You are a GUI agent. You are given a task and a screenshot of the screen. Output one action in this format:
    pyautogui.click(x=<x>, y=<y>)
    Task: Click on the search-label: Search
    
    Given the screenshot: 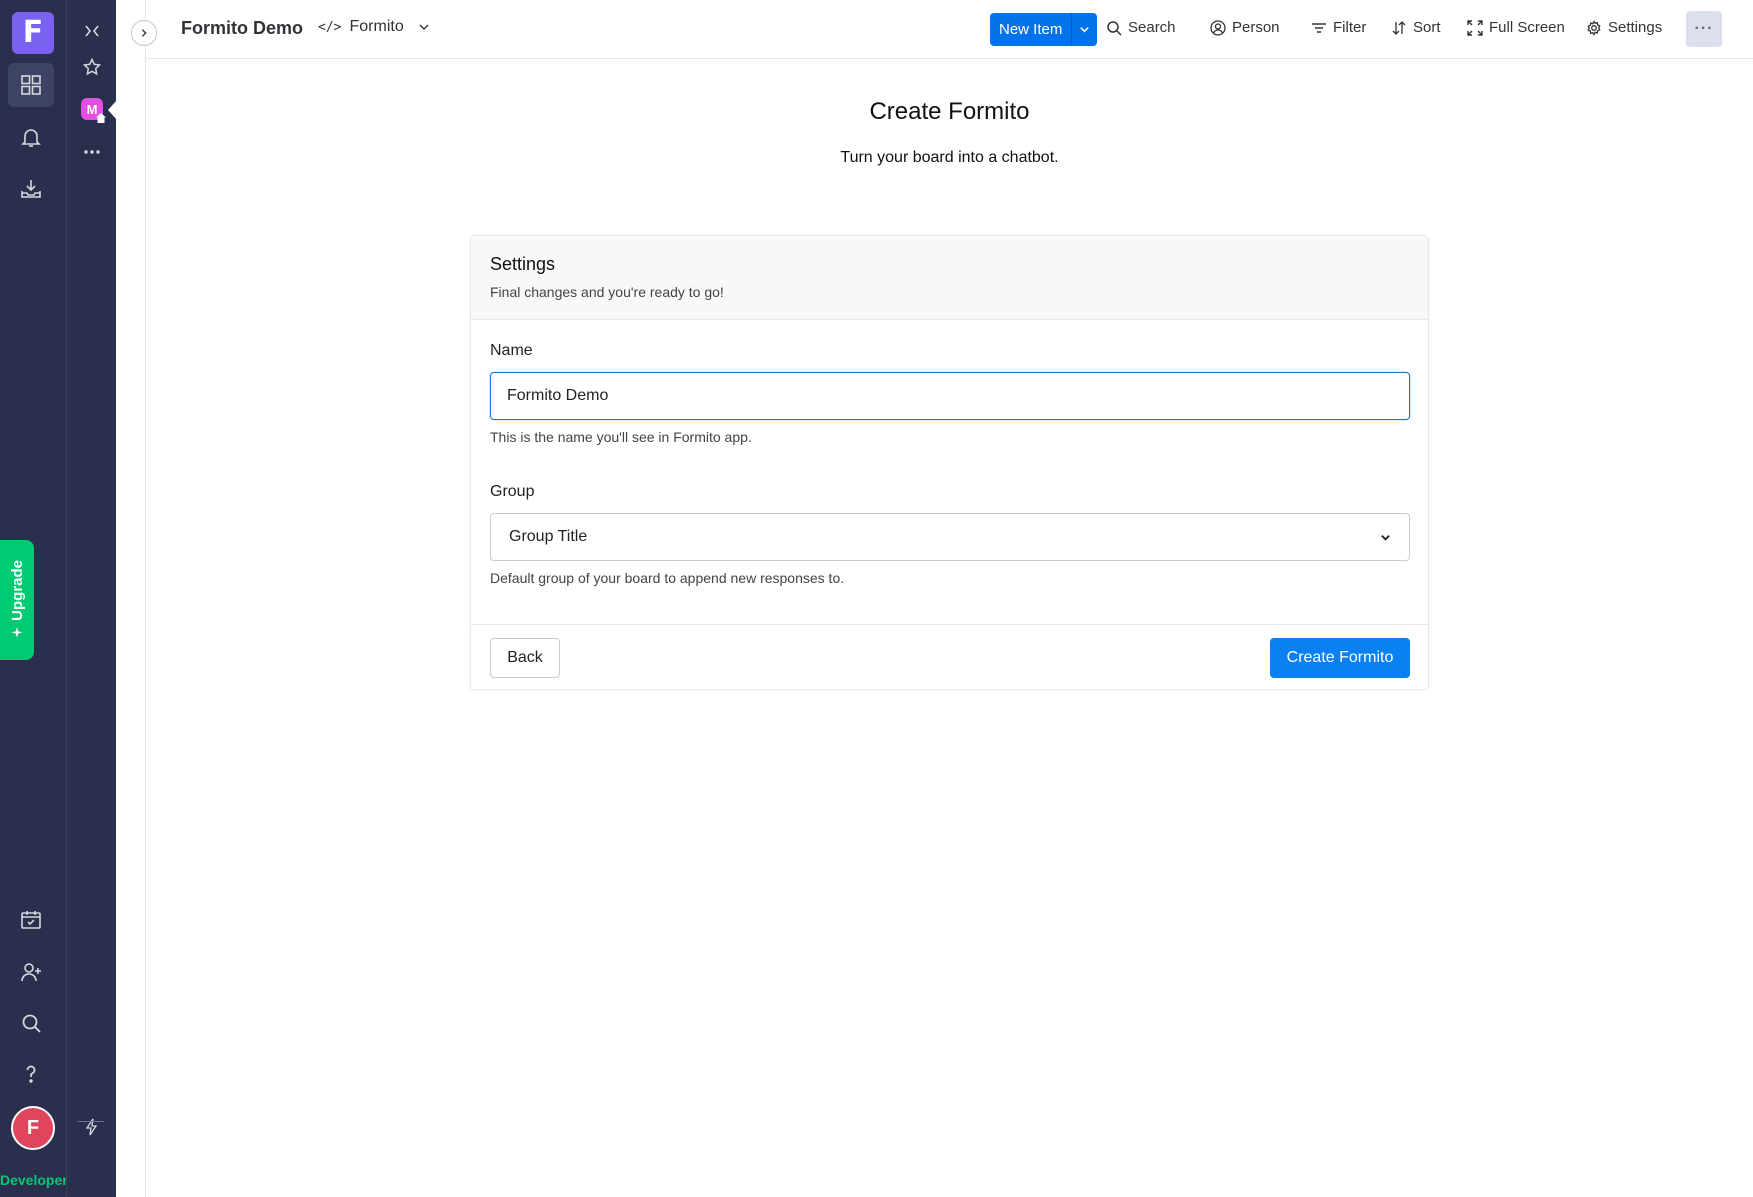 What is the action you would take?
    pyautogui.click(x=1152, y=27)
    